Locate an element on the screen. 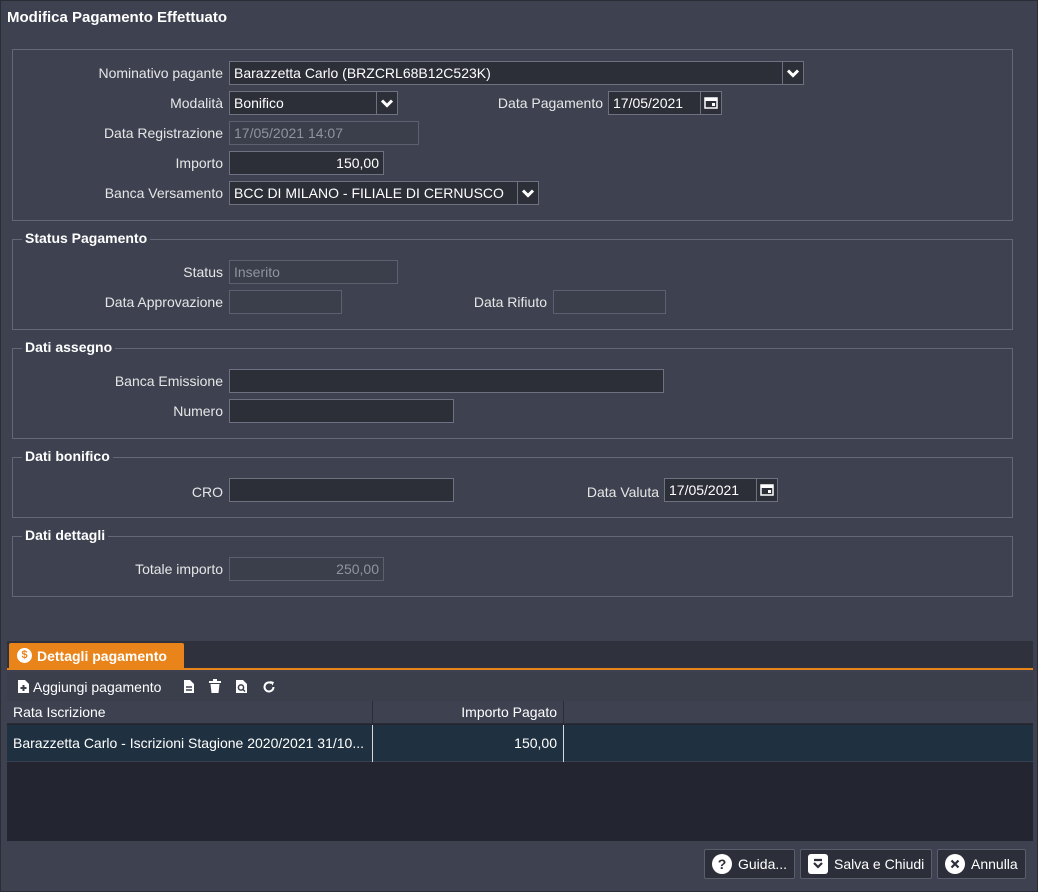 The image size is (1038, 892). importo-value: 150,00 is located at coordinates (357, 163).